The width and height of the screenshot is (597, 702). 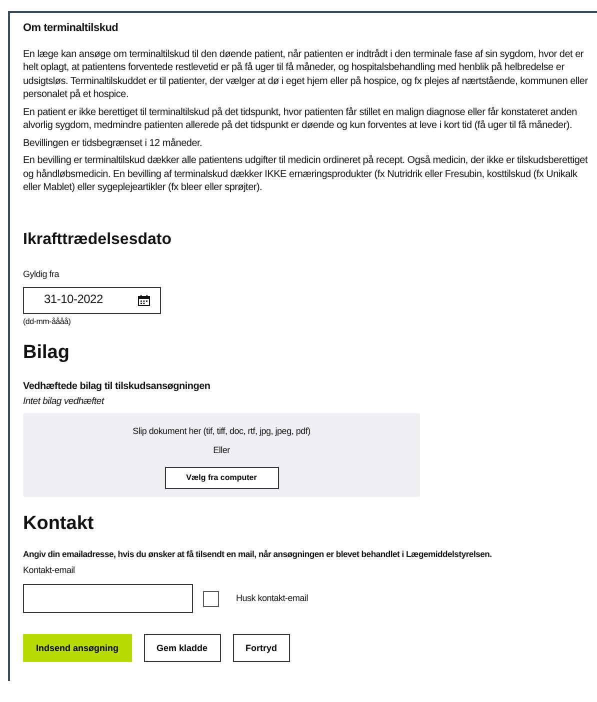 What do you see at coordinates (108, 598) in the screenshot?
I see `email-field` at bounding box center [108, 598].